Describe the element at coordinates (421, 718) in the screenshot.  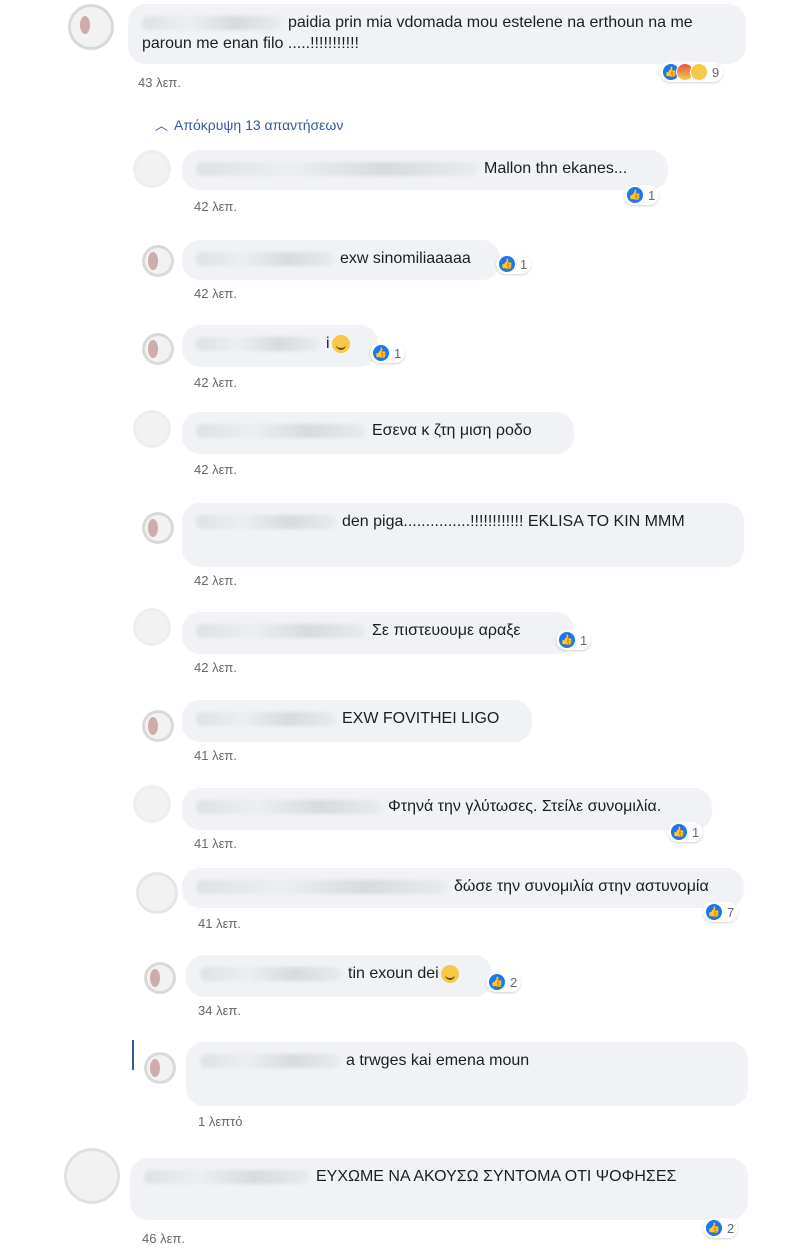
I see `comment-text: EXW FOVITHEI LIGO` at that location.